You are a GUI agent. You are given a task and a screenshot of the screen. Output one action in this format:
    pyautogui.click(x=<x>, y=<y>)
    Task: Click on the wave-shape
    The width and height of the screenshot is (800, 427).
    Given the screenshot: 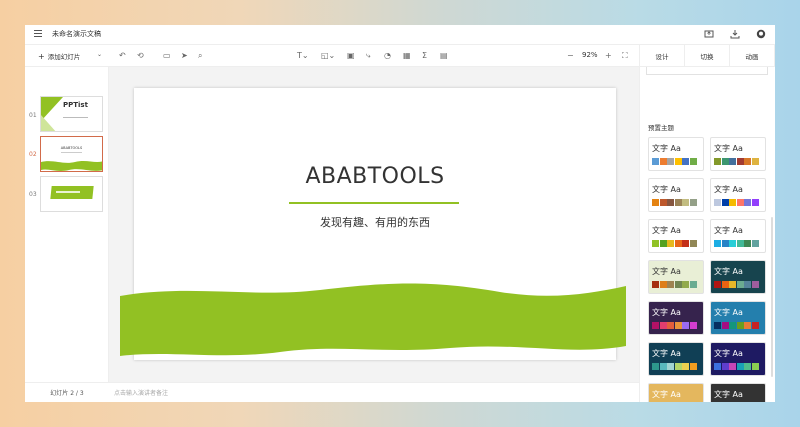 What is the action you would take?
    pyautogui.click(x=373, y=321)
    